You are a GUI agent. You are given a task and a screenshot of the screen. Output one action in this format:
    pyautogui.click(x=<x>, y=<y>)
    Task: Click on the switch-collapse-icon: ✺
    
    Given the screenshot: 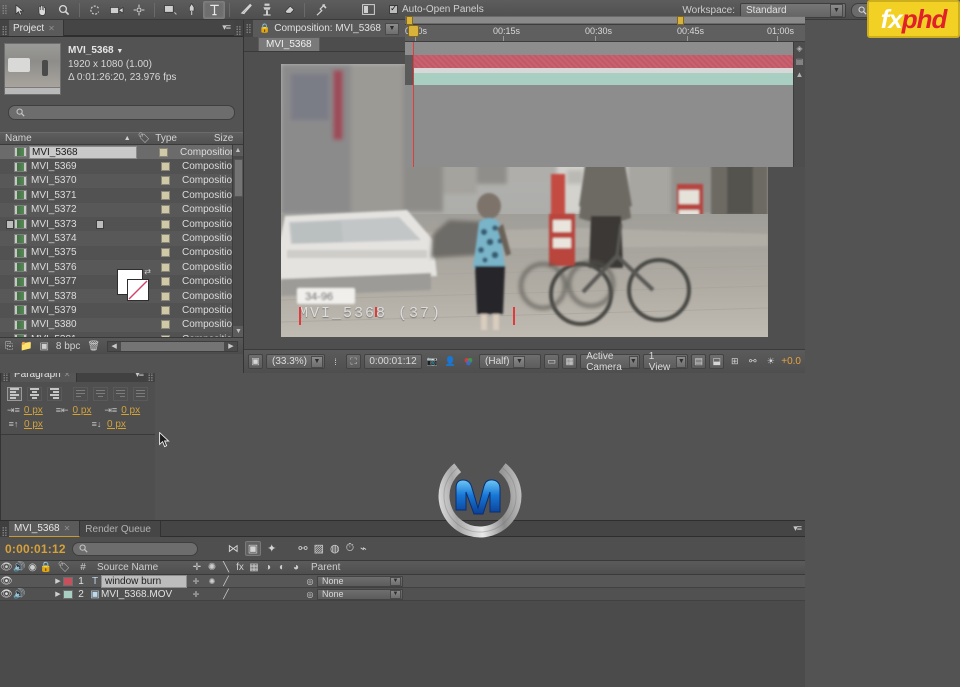 What is the action you would take?
    pyautogui.click(x=212, y=567)
    